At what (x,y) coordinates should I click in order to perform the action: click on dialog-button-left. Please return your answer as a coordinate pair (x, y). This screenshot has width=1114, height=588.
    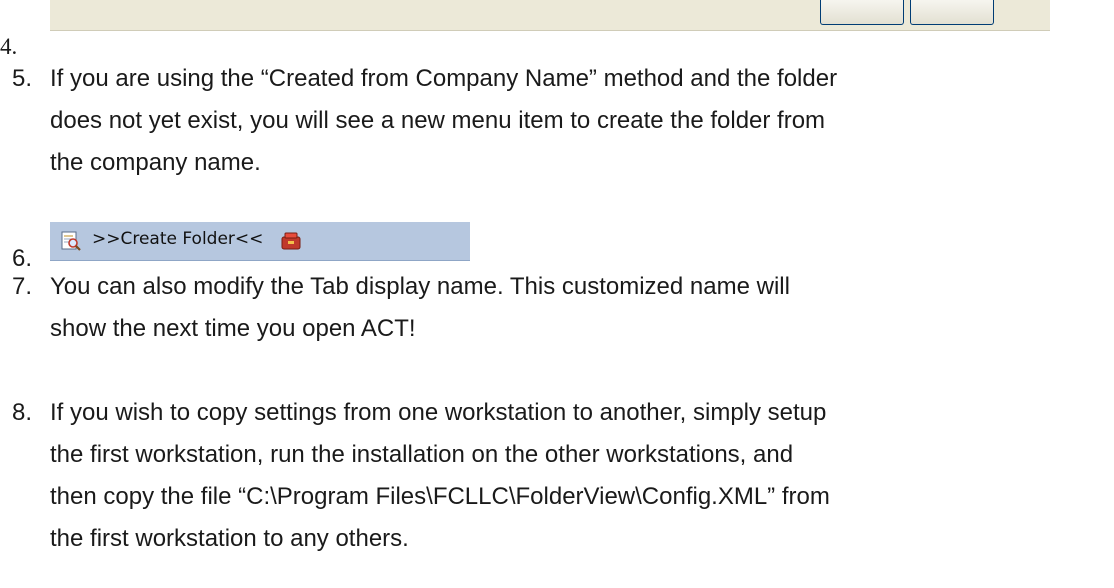
    Looking at the image, I should click on (862, 12).